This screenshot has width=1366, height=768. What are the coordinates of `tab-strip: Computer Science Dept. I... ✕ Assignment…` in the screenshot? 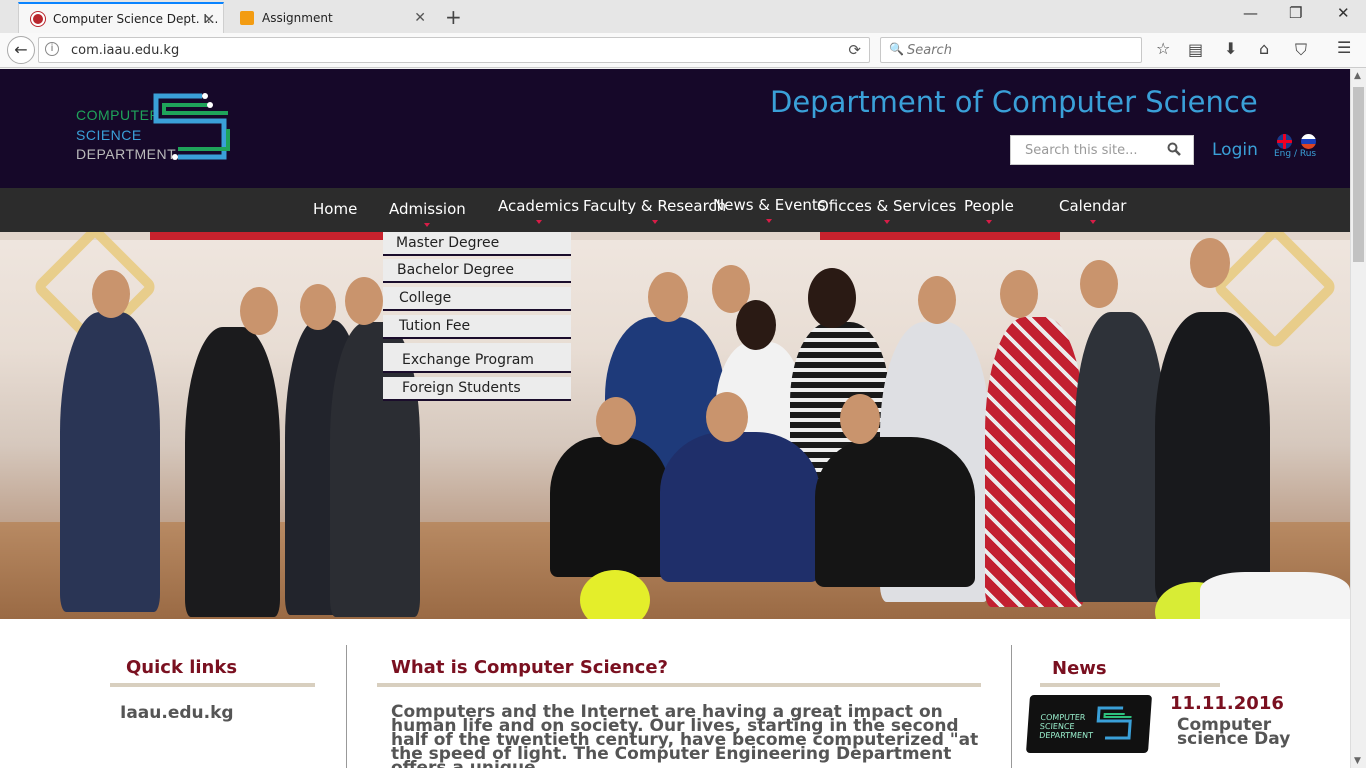 It's located at (683, 16).